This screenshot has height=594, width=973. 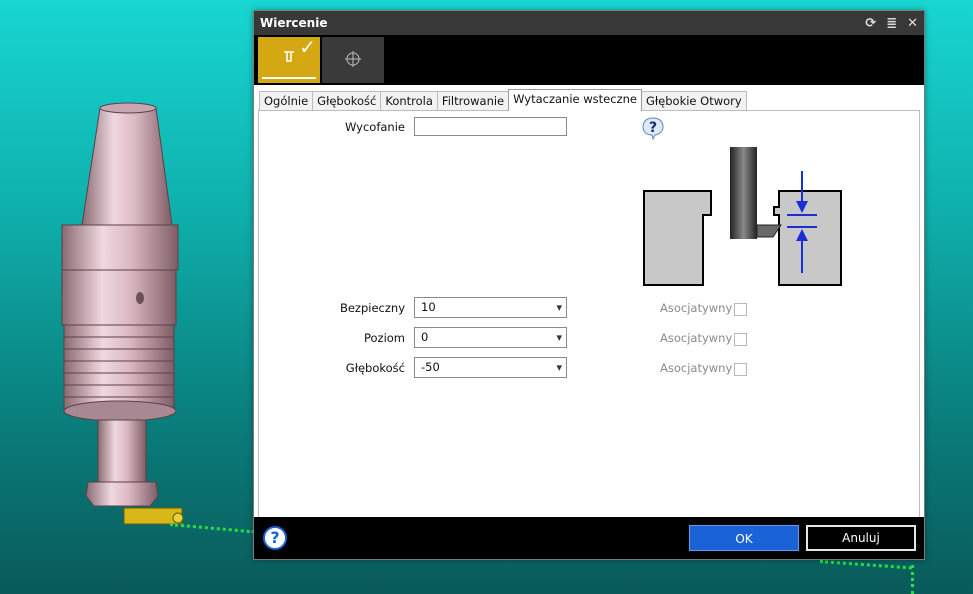 What do you see at coordinates (744, 538) in the screenshot?
I see `ok-button: OK` at bounding box center [744, 538].